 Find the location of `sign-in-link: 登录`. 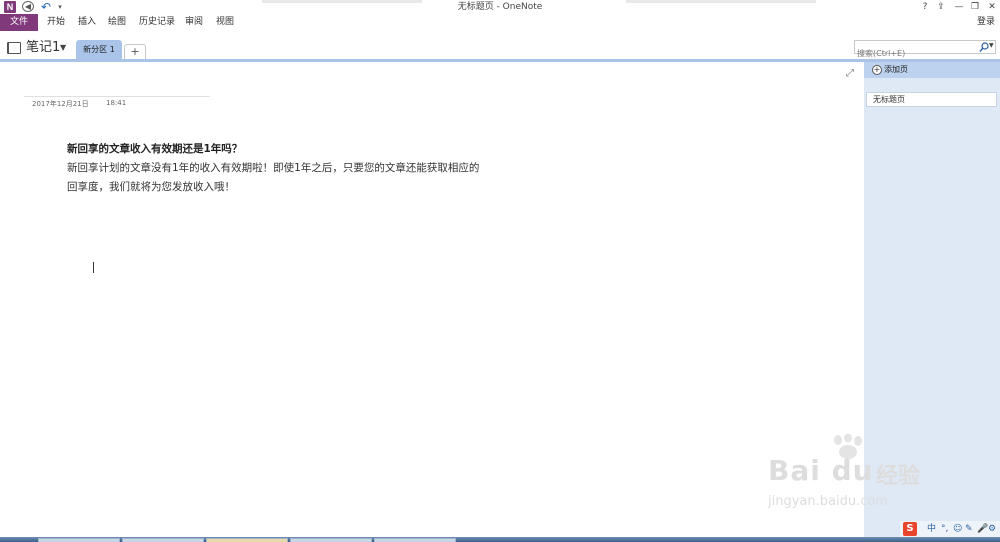

sign-in-link: 登录 is located at coordinates (986, 22).